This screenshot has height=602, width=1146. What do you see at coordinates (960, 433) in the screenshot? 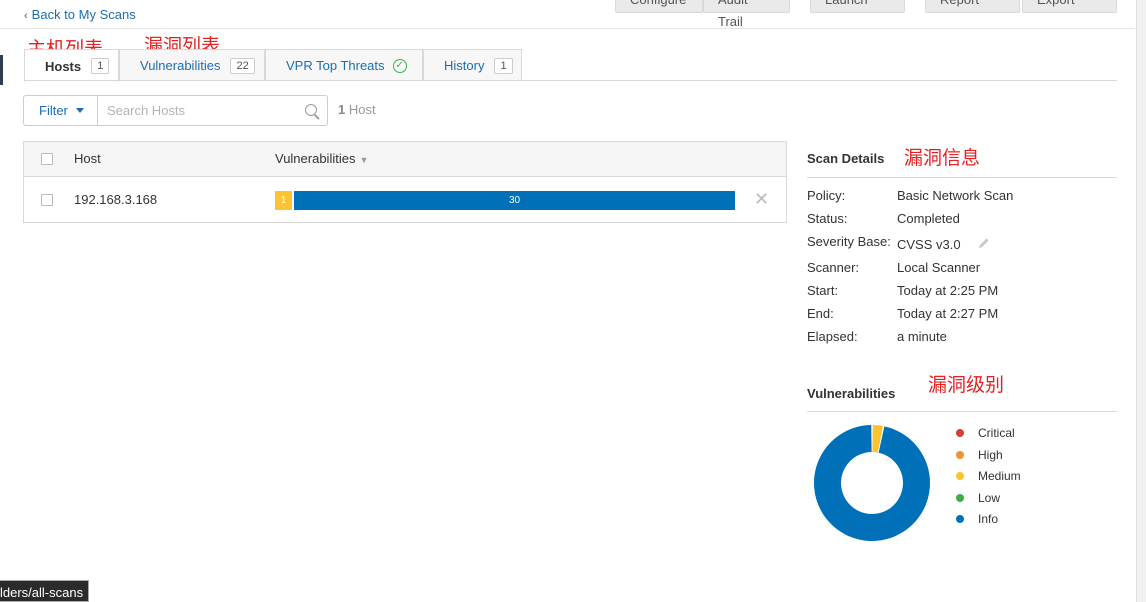
I see `legend-dot-critical` at bounding box center [960, 433].